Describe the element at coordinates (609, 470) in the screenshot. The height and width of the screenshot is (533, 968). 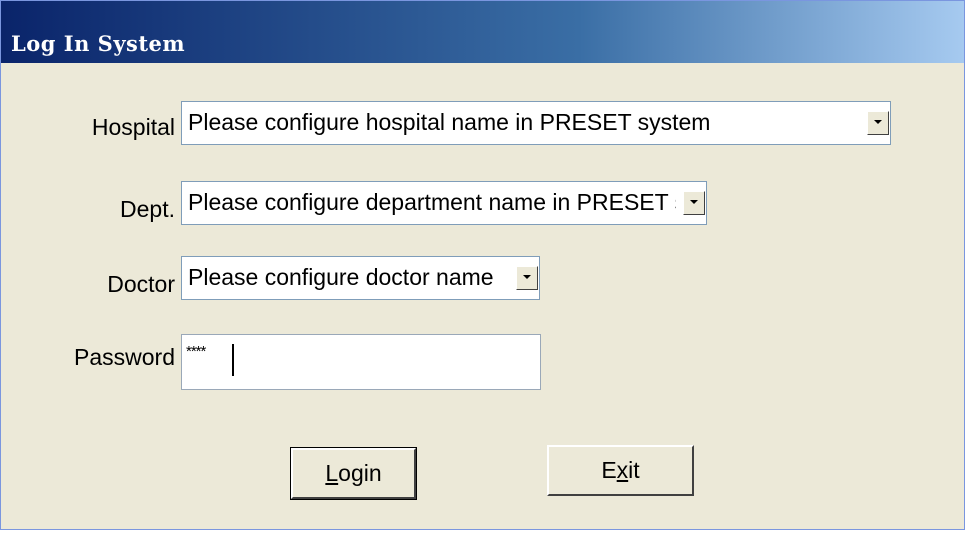
I see `exit-label-pre: E` at that location.